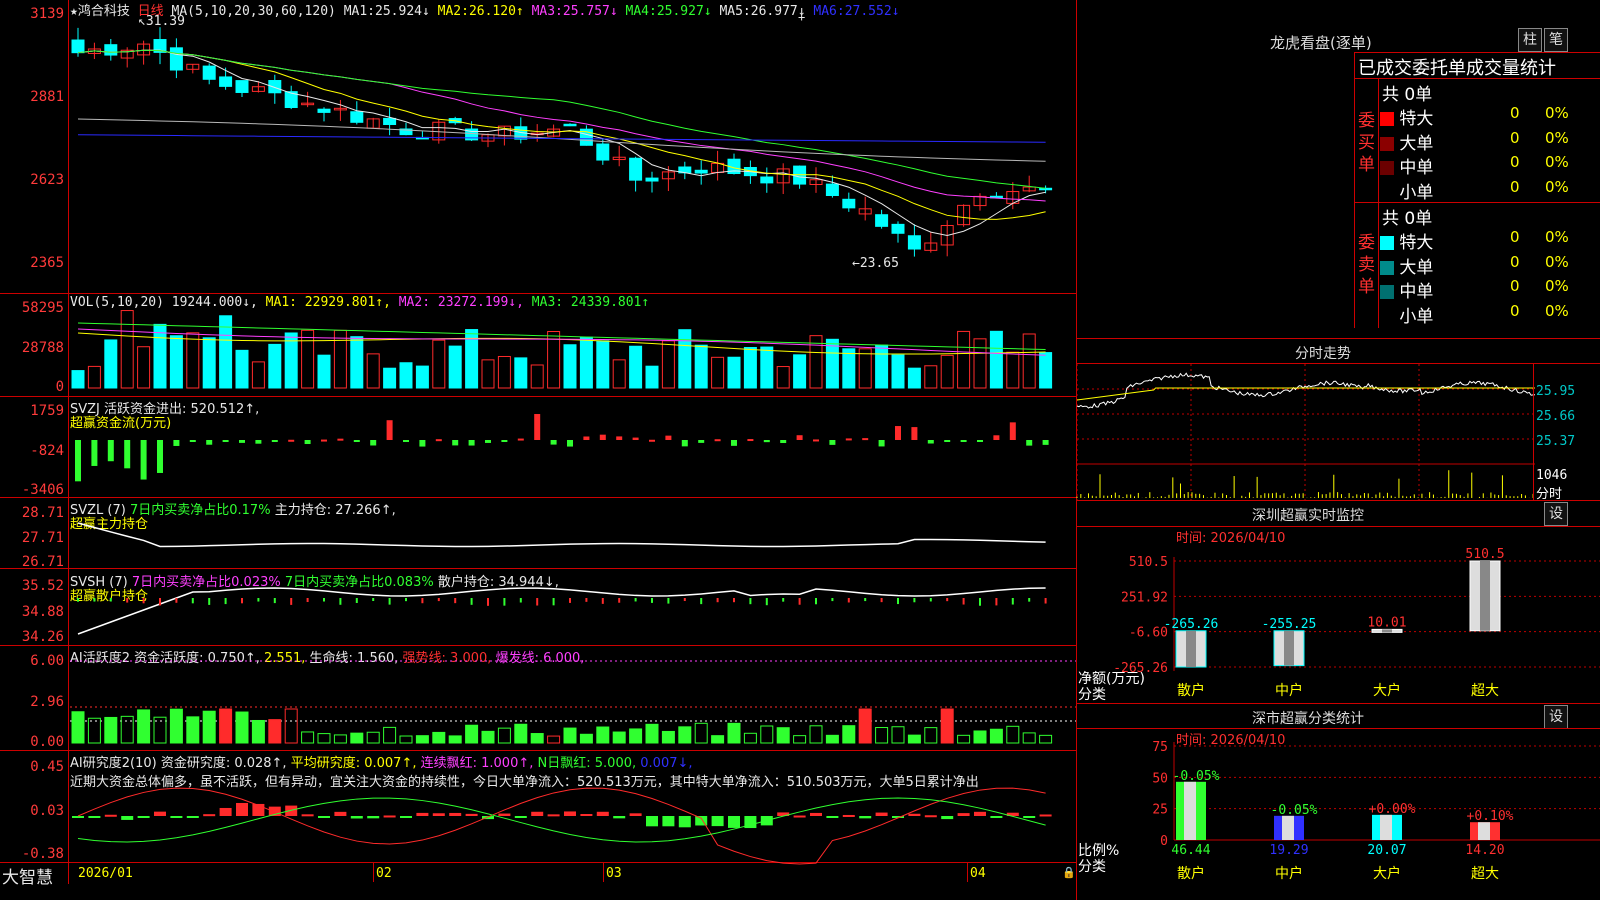 The image size is (1600, 900). I want to click on x-tick, so click(603, 872).